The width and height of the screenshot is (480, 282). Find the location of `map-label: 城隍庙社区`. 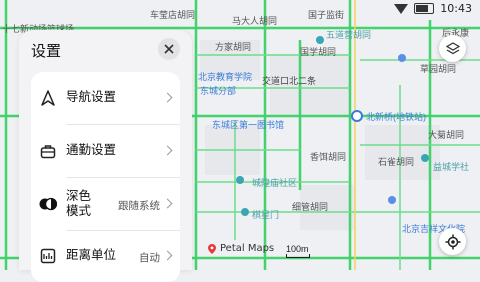

map-label: 城隍庙社区 is located at coordinates (275, 183).